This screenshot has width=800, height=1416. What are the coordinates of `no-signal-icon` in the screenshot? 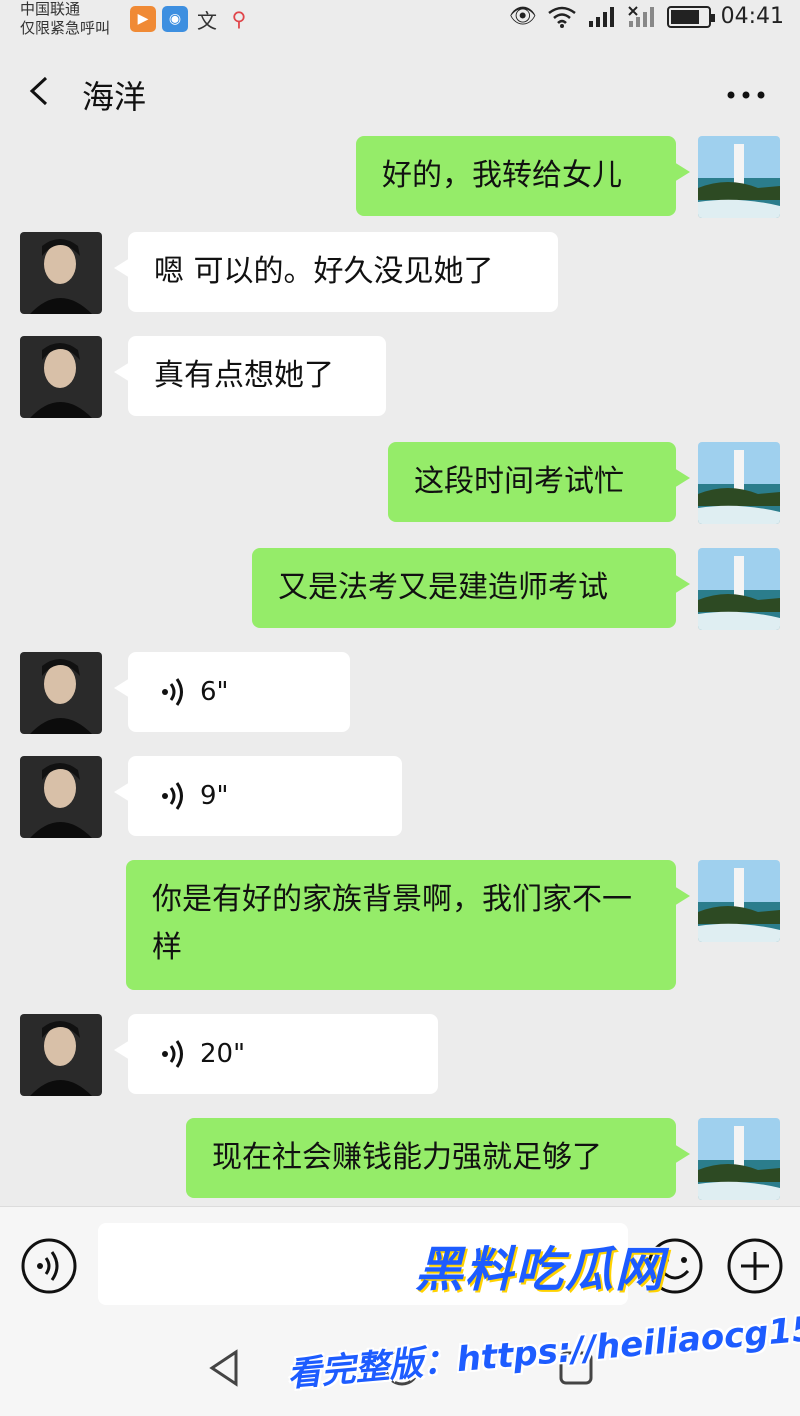 It's located at (640, 16).